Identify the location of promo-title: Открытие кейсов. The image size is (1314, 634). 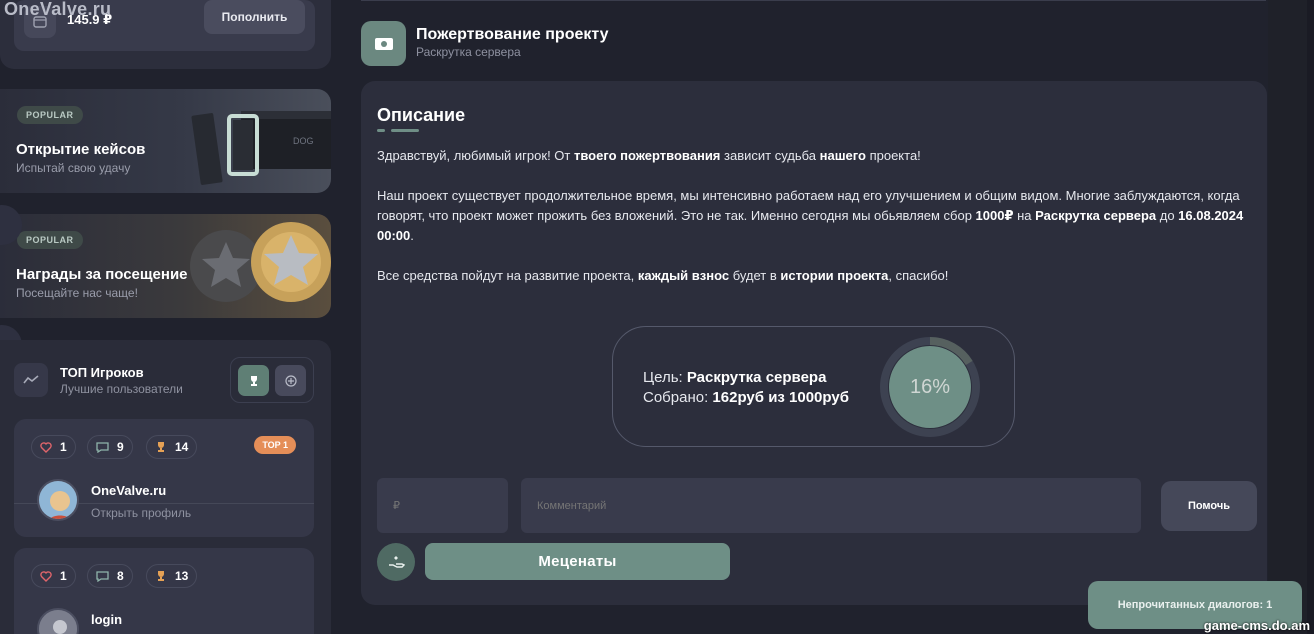
(81, 149).